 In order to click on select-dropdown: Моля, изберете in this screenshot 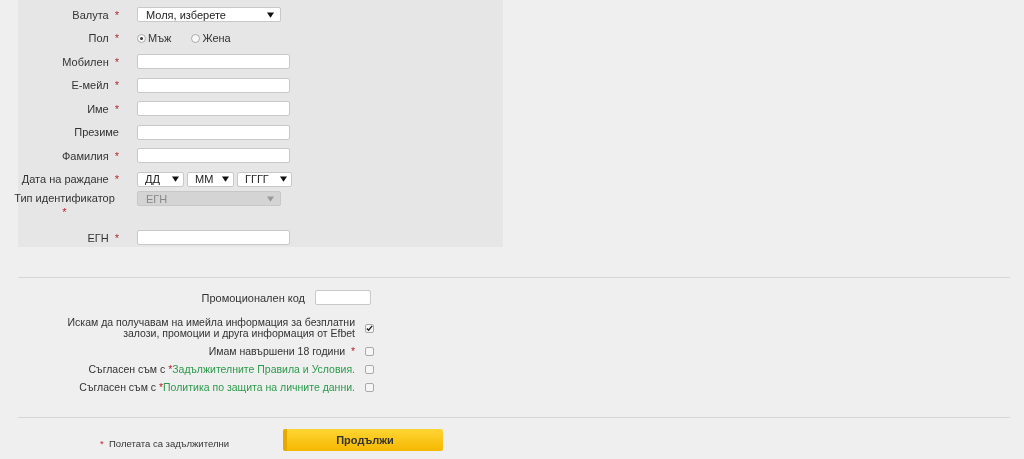, I will do `click(209, 15)`.